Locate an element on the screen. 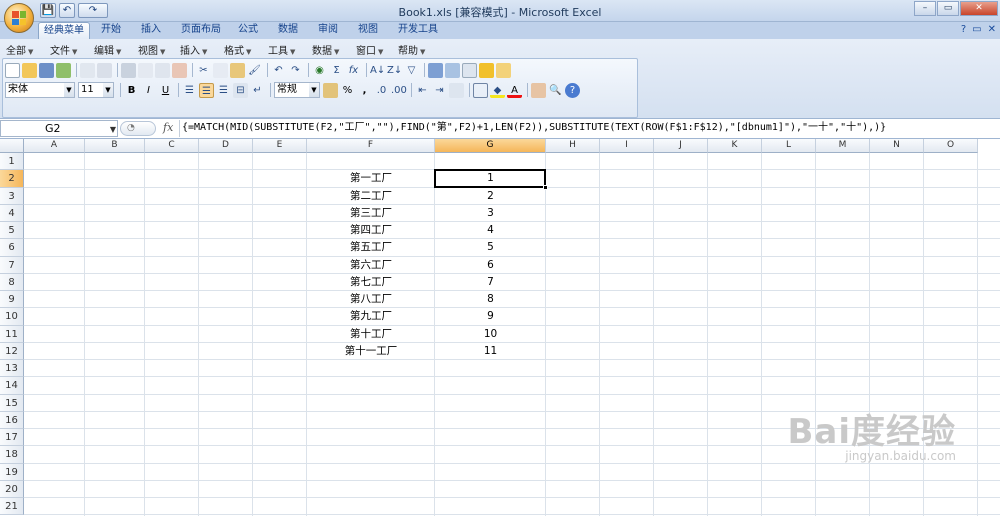 The width and height of the screenshot is (1000, 516). increase-decimal-icon: .0 is located at coordinates (381, 90).